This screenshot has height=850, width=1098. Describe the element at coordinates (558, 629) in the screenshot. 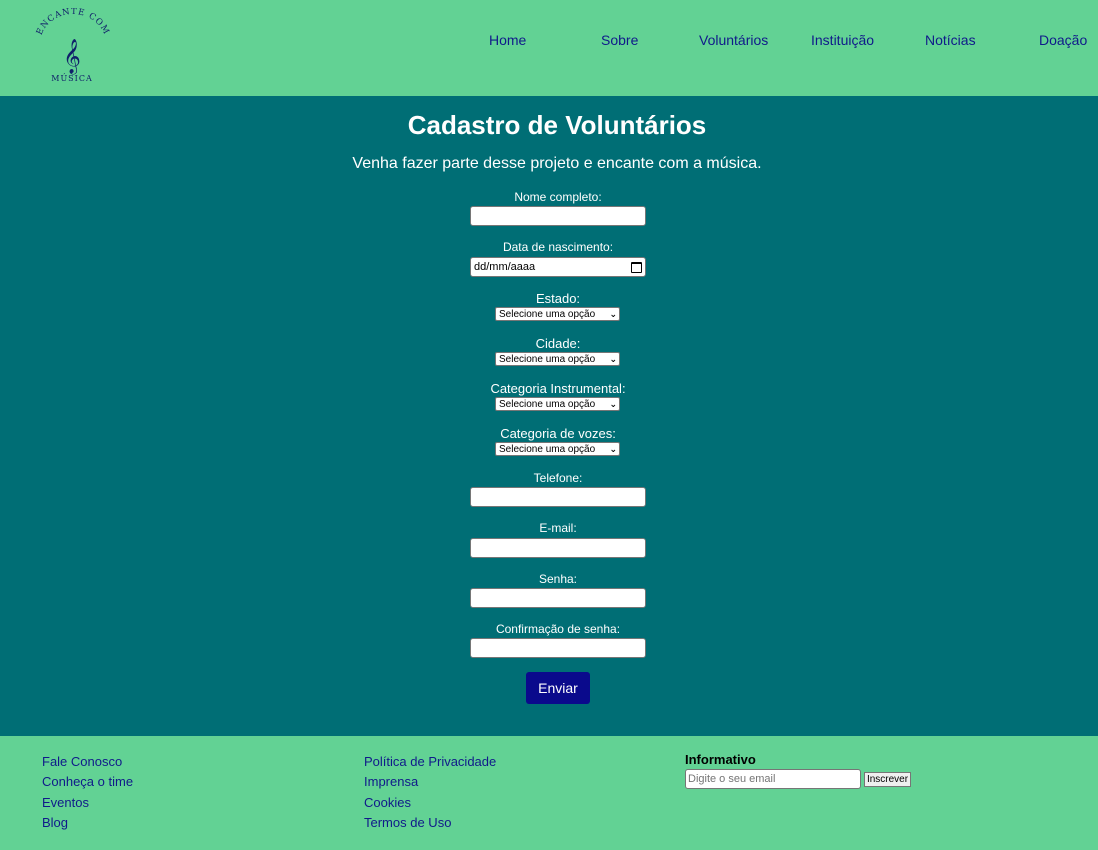

I see `password-confirm-label: Confirmação de senha:` at that location.